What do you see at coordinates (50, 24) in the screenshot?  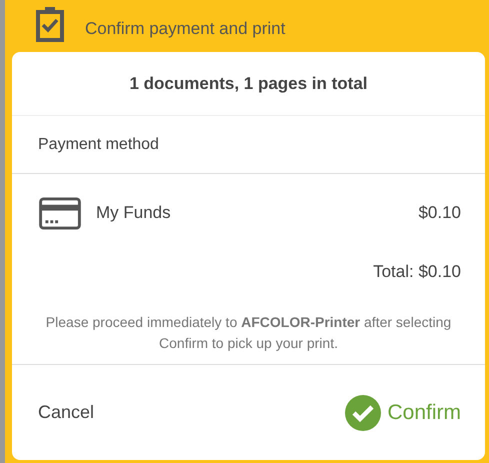 I see `clipboard-check-icon` at bounding box center [50, 24].